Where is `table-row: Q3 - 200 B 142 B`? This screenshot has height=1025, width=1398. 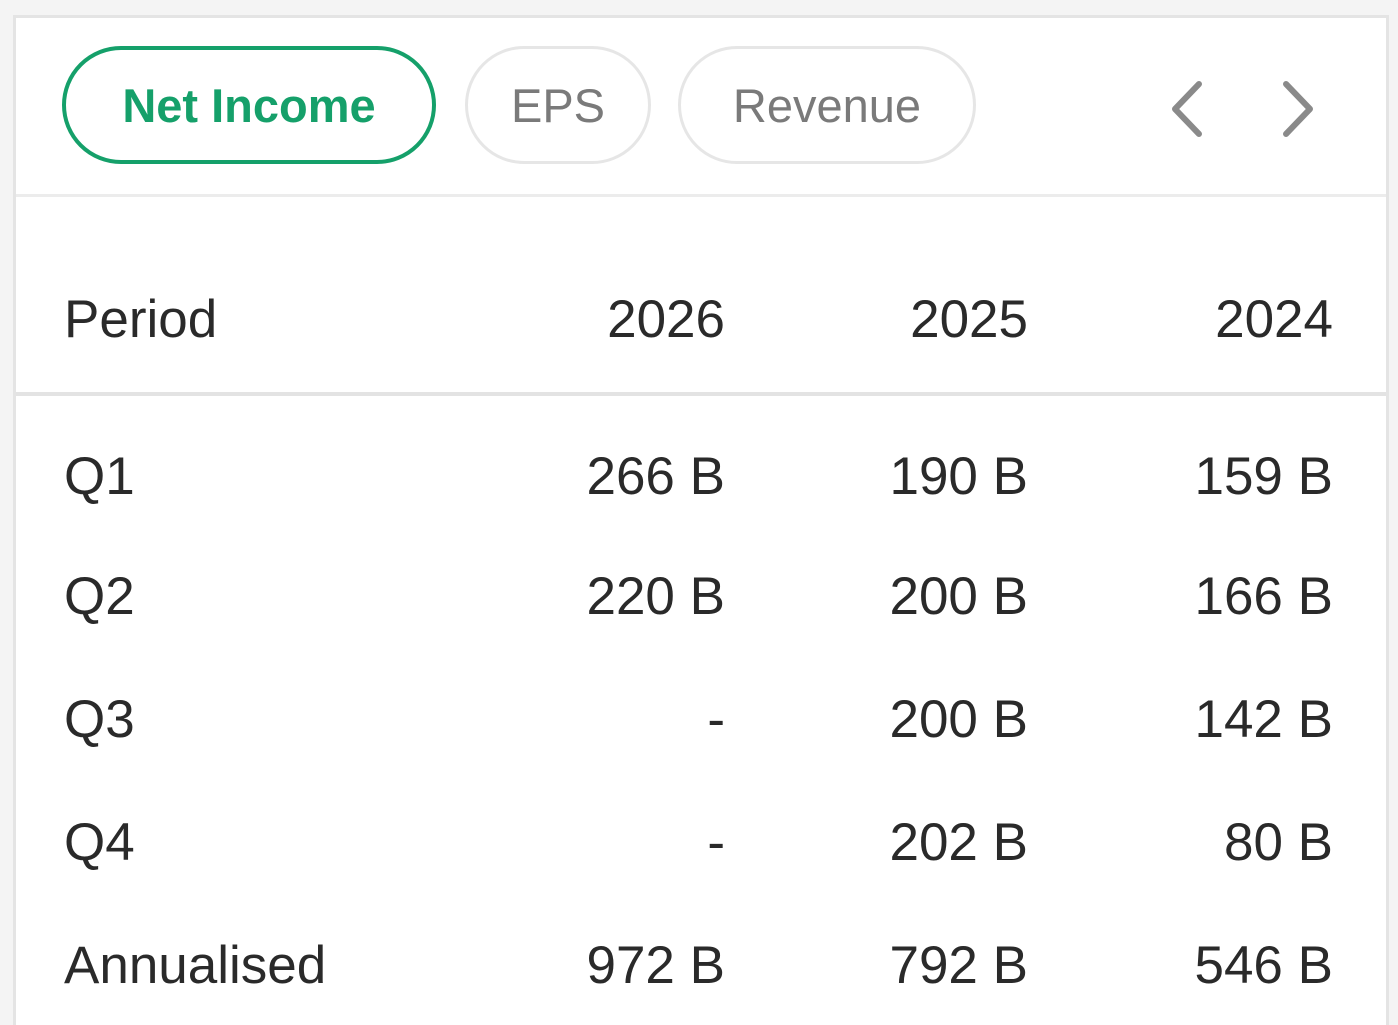 table-row: Q3 - 200 B 142 B is located at coordinates (701, 703).